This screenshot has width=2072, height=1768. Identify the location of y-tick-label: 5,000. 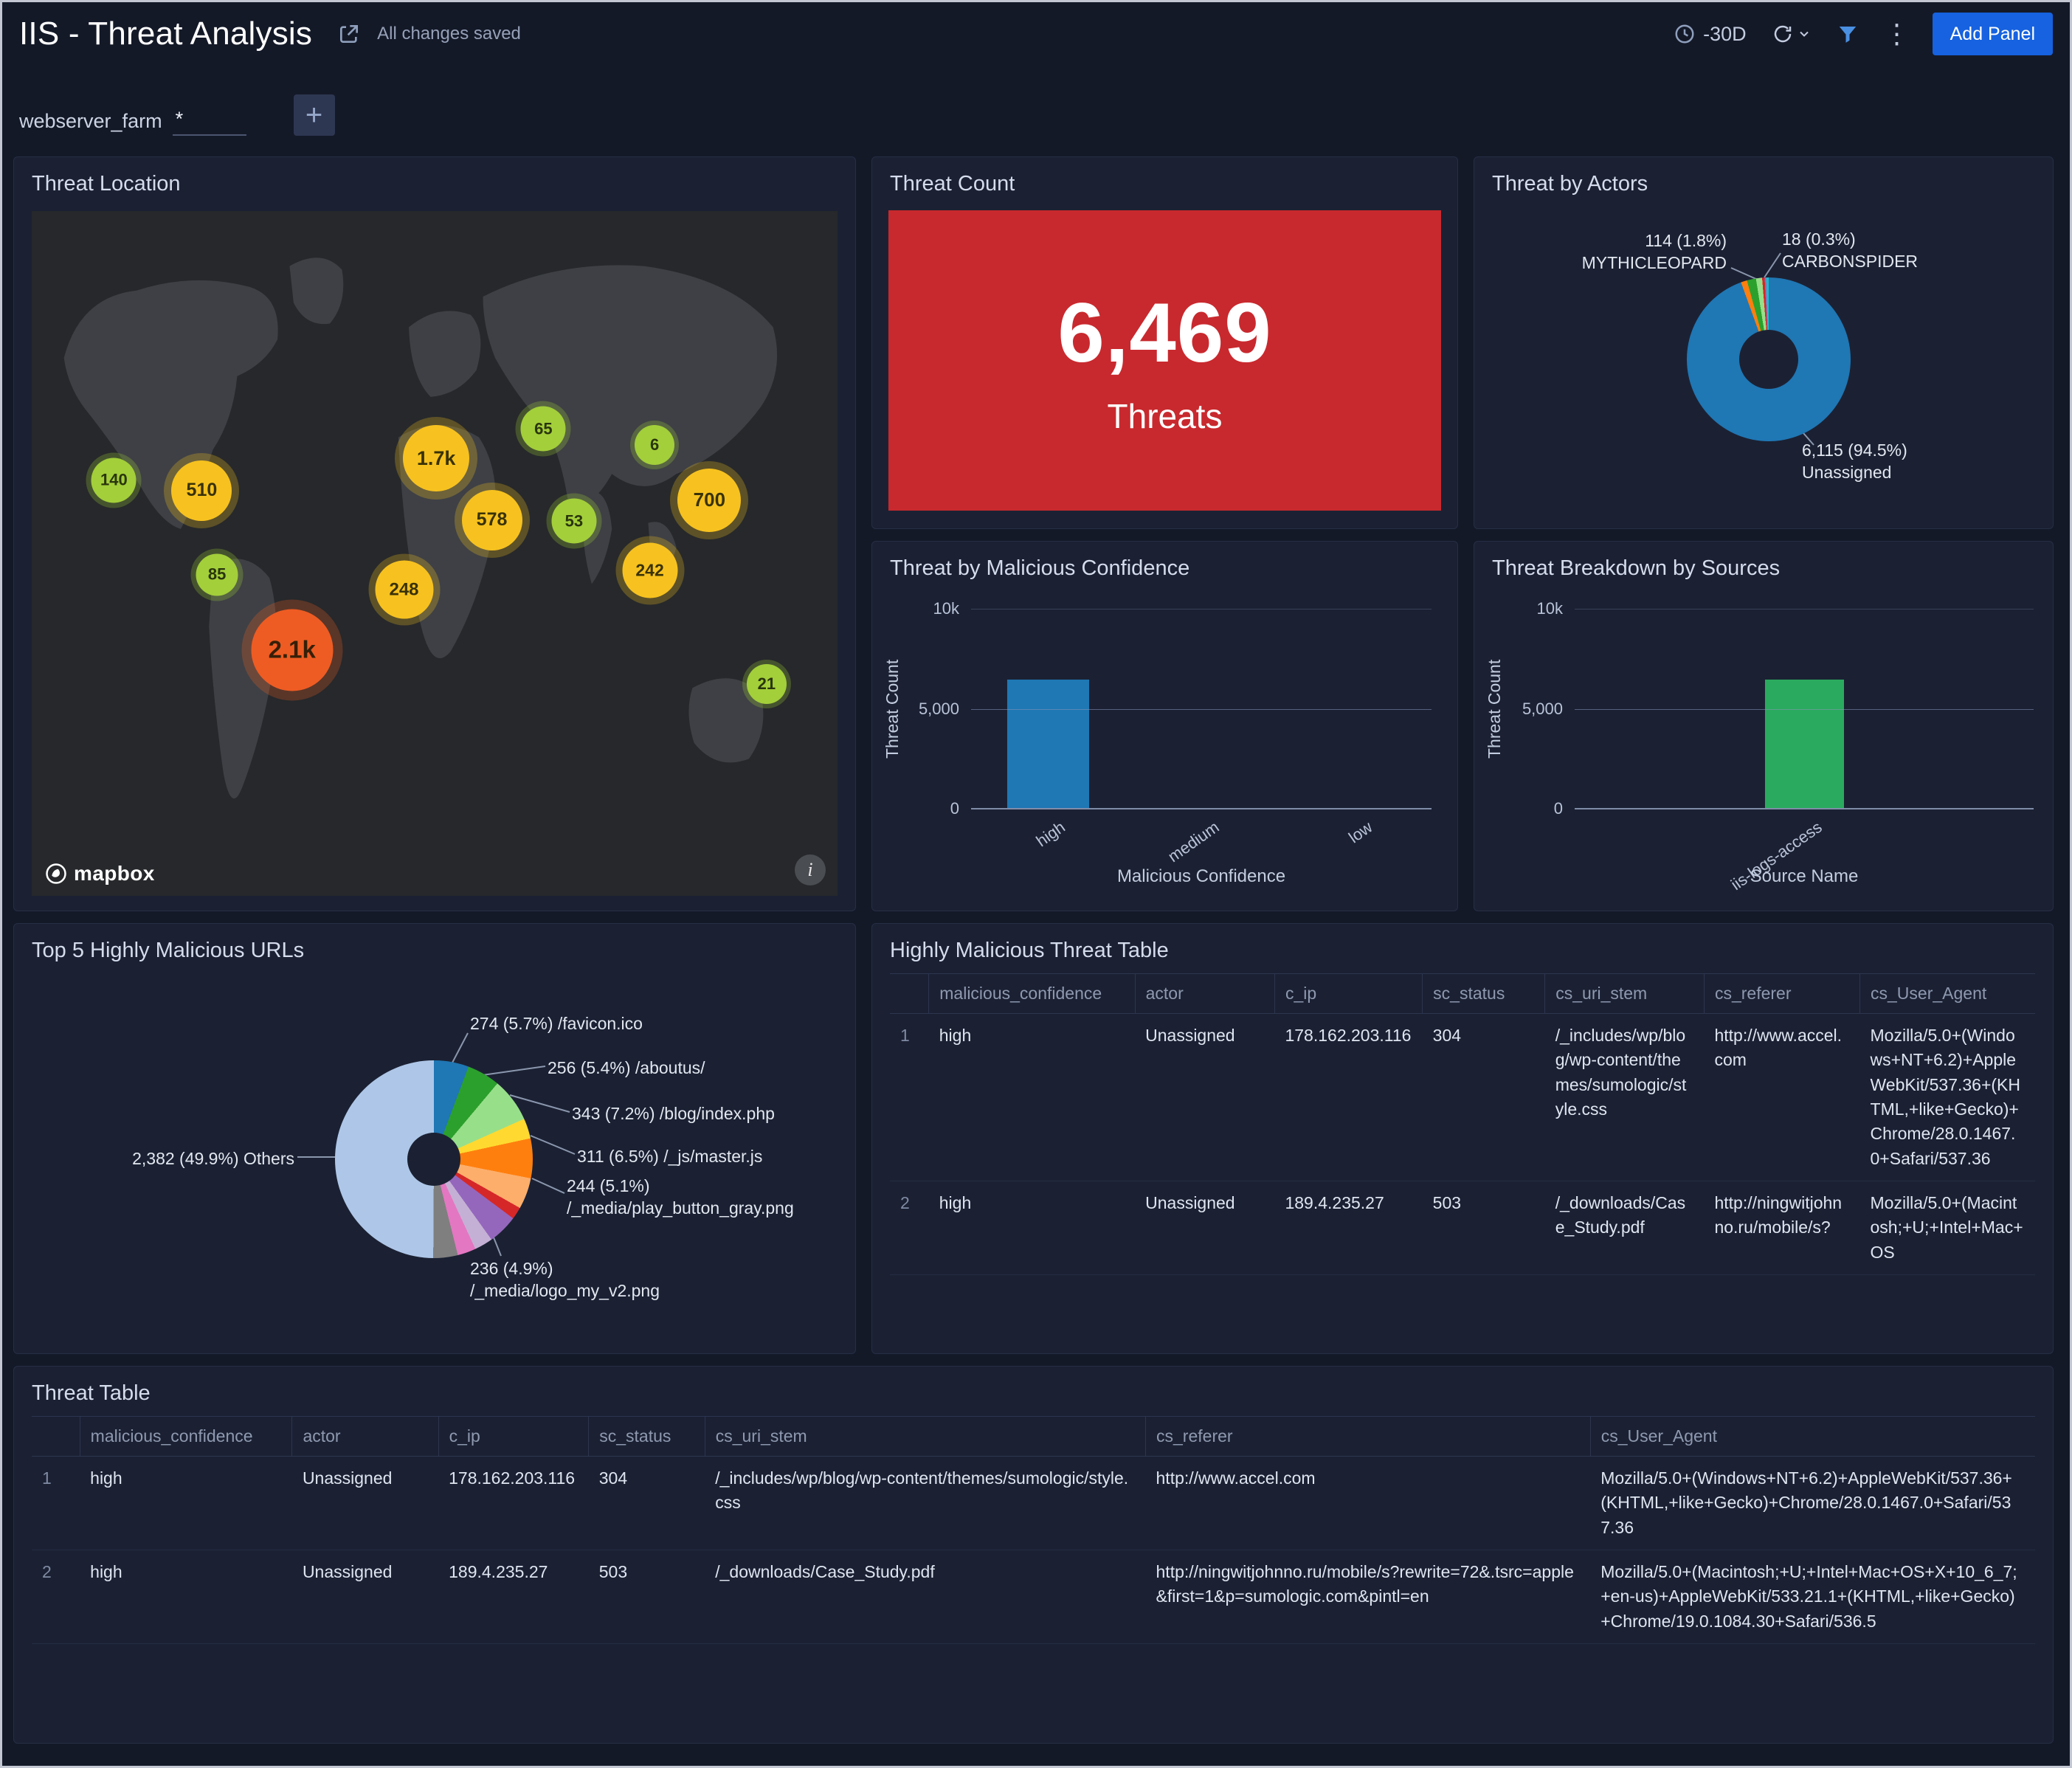
(938, 709).